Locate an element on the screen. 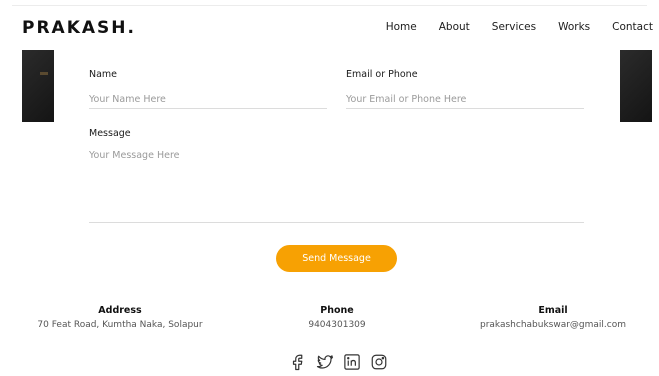  email-label: Email or Phone is located at coordinates (382, 74).